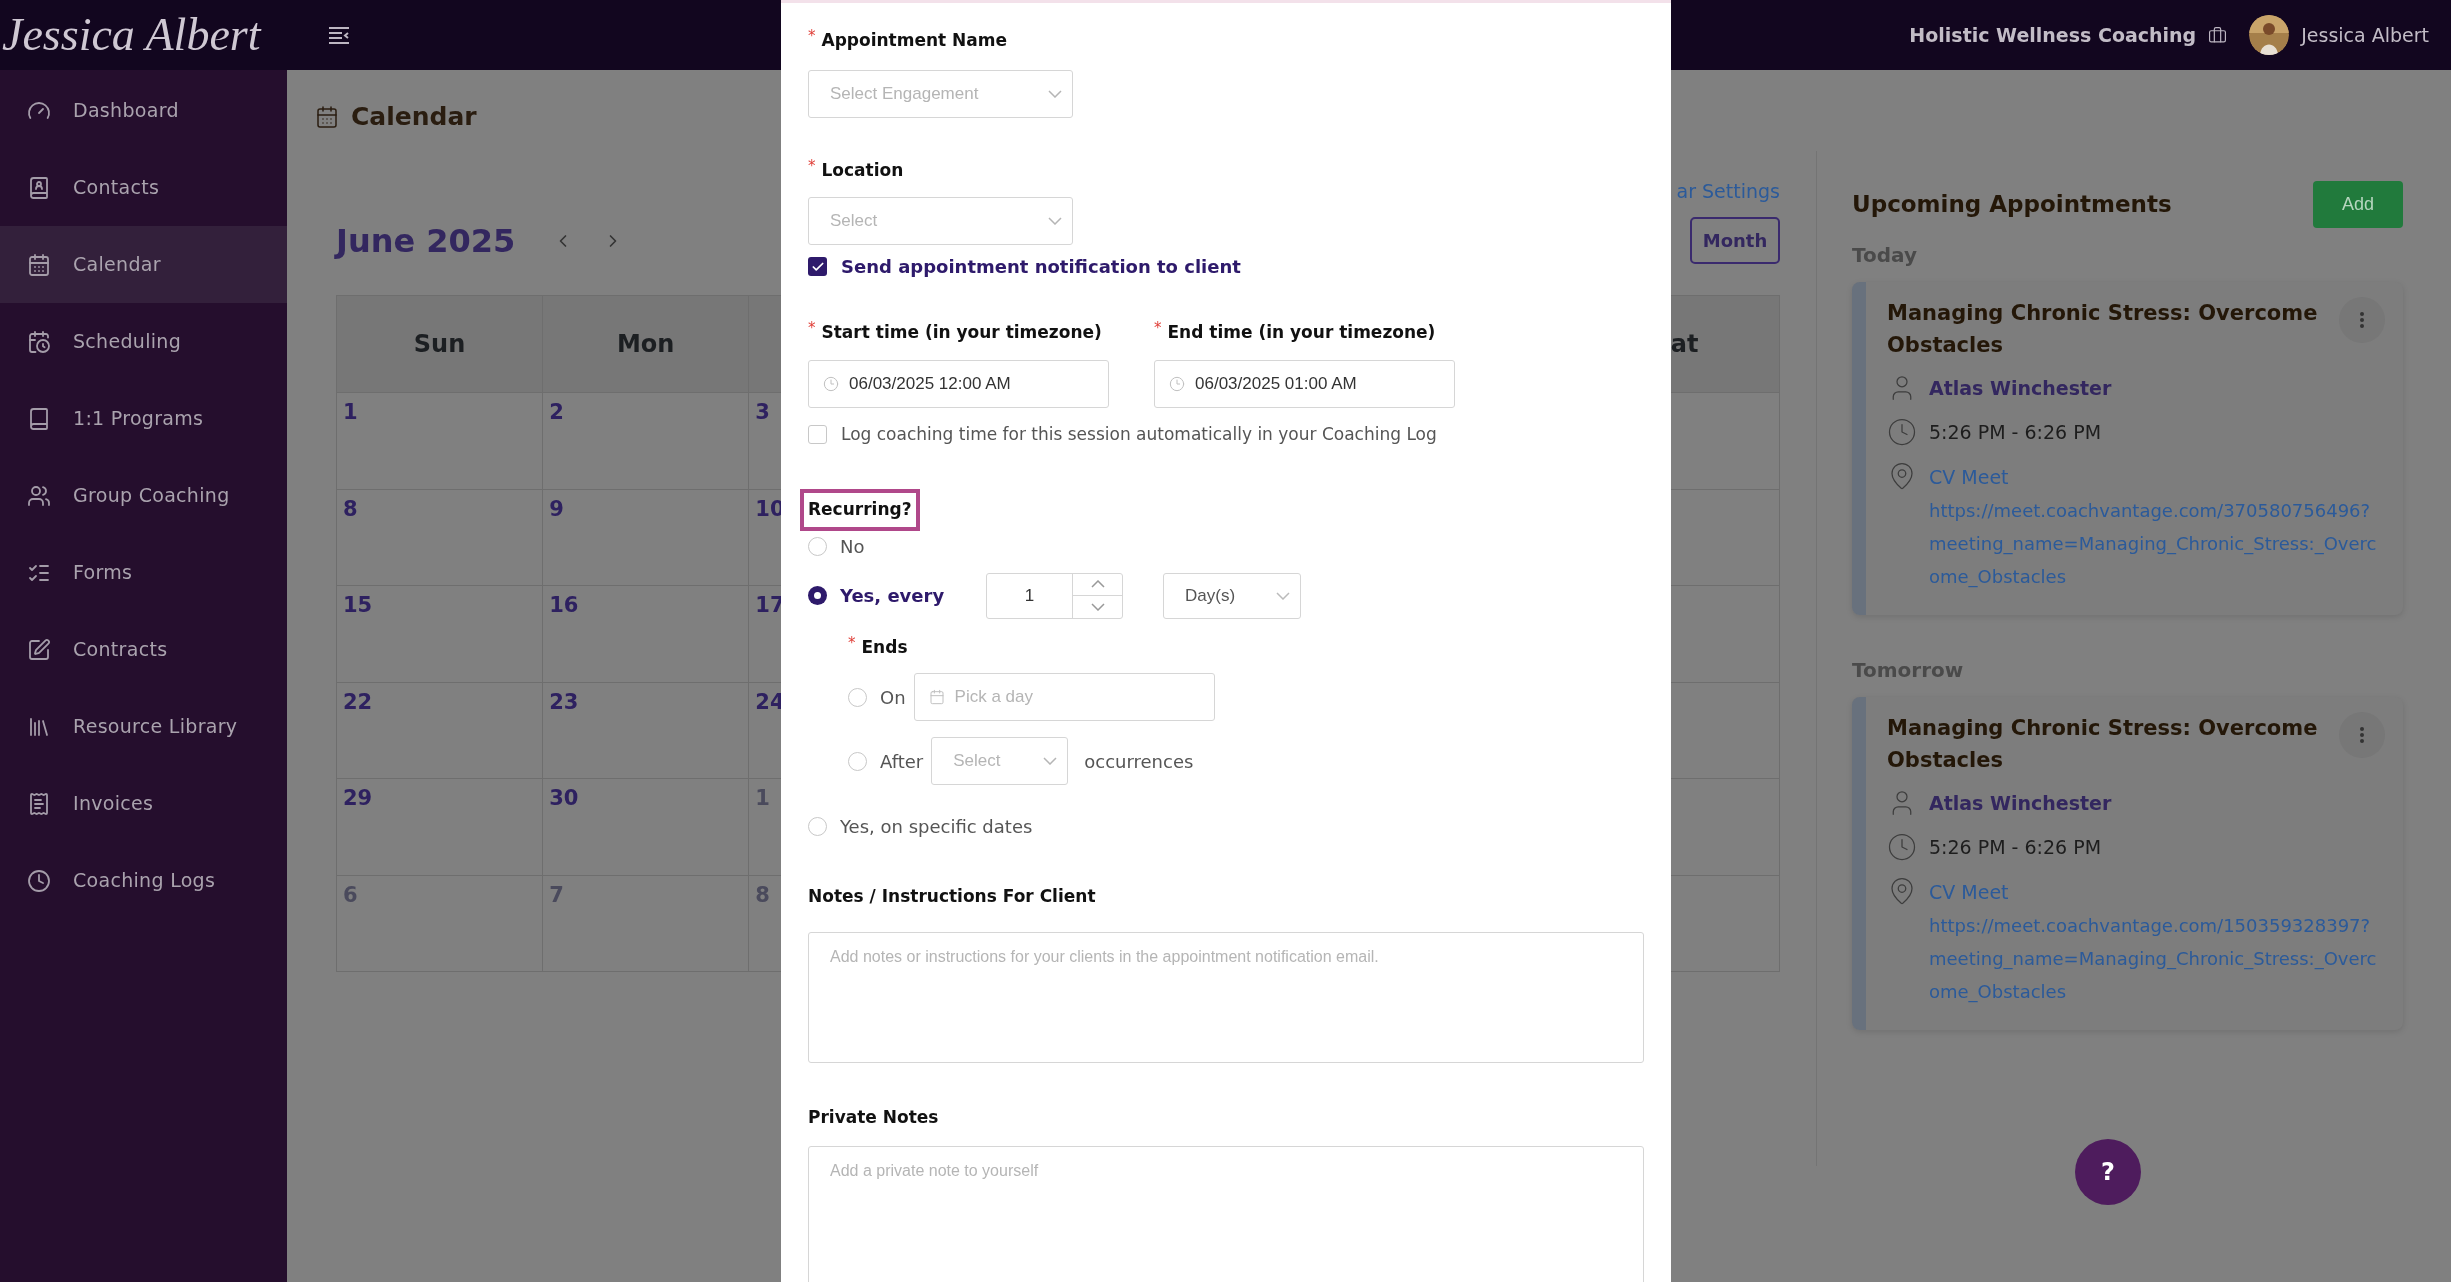  Describe the element at coordinates (2218, 35) in the screenshot. I see `briefcase-icon` at that location.